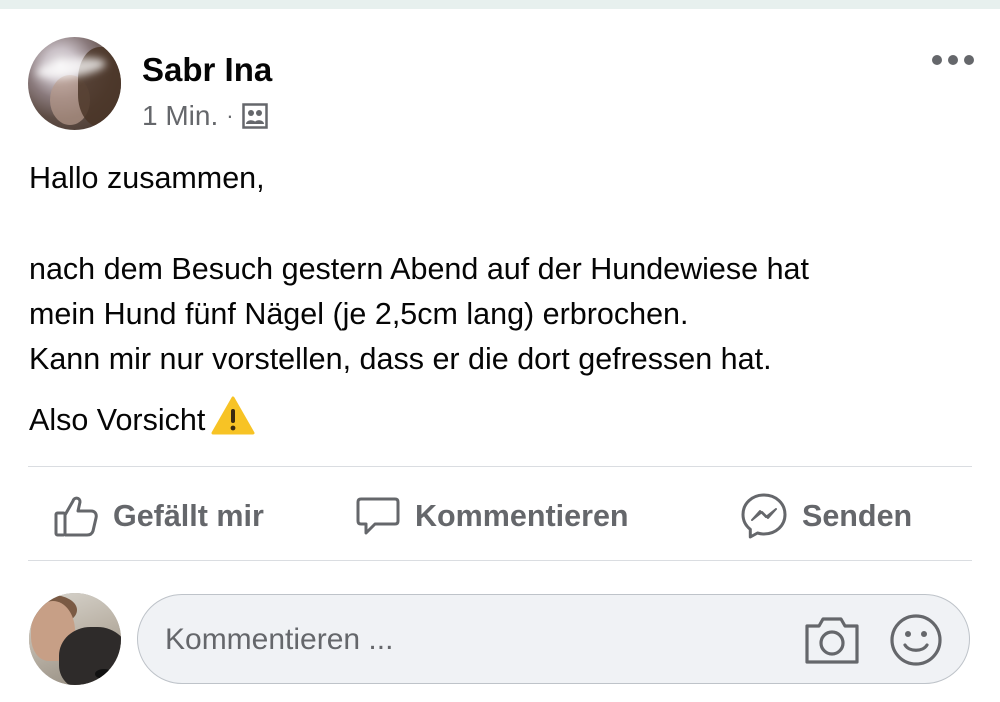 The height and width of the screenshot is (702, 1000). I want to click on like-button: Gefällt mir, so click(158, 516).